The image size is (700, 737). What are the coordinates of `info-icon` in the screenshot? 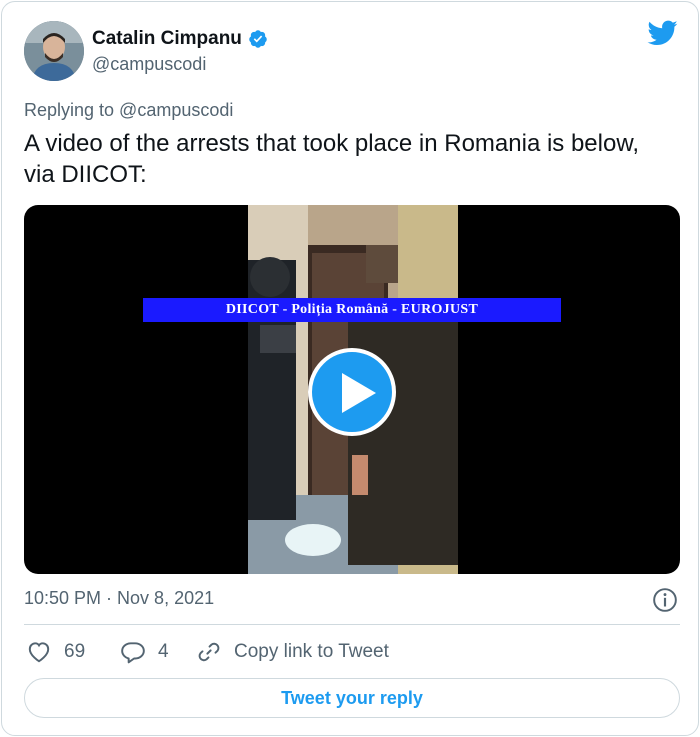 It's located at (665, 600).